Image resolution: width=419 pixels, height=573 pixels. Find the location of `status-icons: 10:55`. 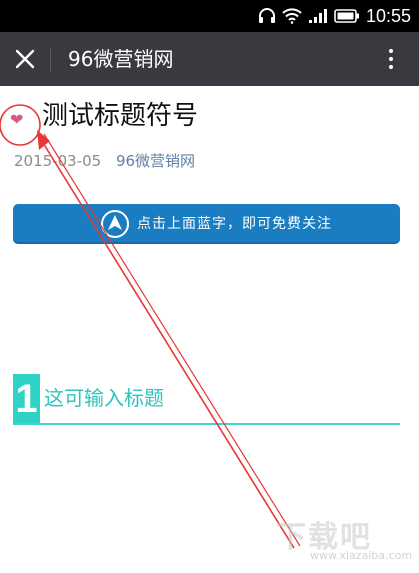

status-icons: 10:55 is located at coordinates (334, 16).